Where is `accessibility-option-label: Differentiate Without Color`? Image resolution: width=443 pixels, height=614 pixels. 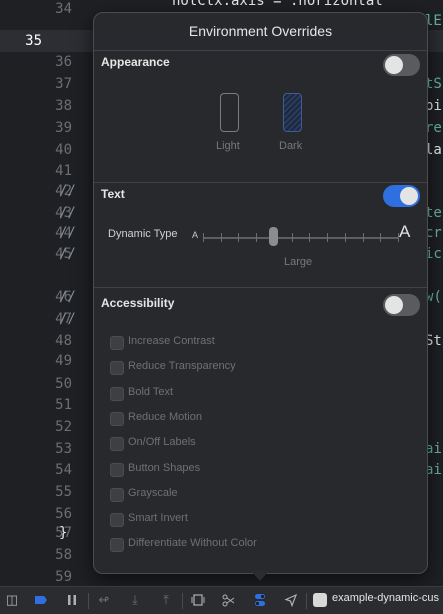 accessibility-option-label: Differentiate Without Color is located at coordinates (192, 543).